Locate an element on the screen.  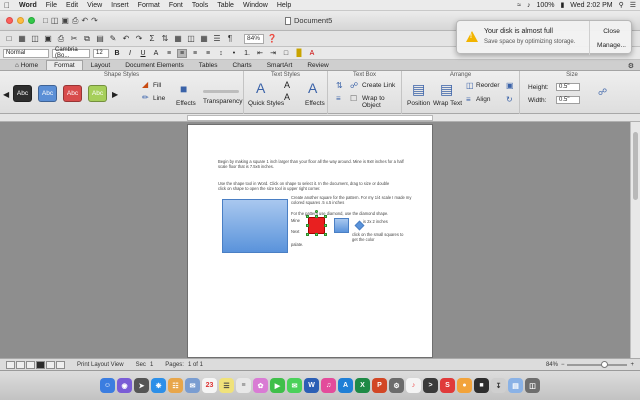
launchpad-icon: ➤ is located at coordinates (141, 385).